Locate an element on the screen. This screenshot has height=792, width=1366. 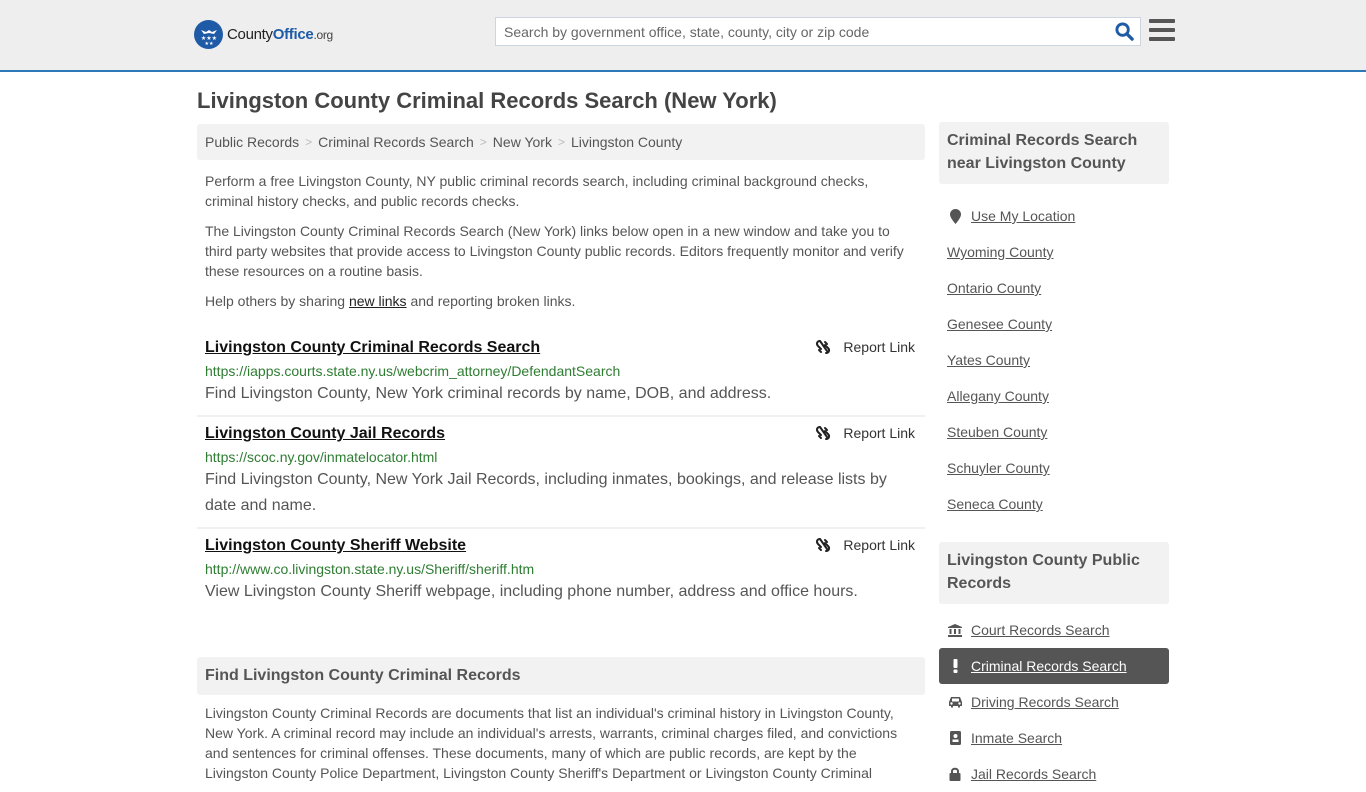
nearby-county-item: Wyoming County is located at coordinates (1054, 252).